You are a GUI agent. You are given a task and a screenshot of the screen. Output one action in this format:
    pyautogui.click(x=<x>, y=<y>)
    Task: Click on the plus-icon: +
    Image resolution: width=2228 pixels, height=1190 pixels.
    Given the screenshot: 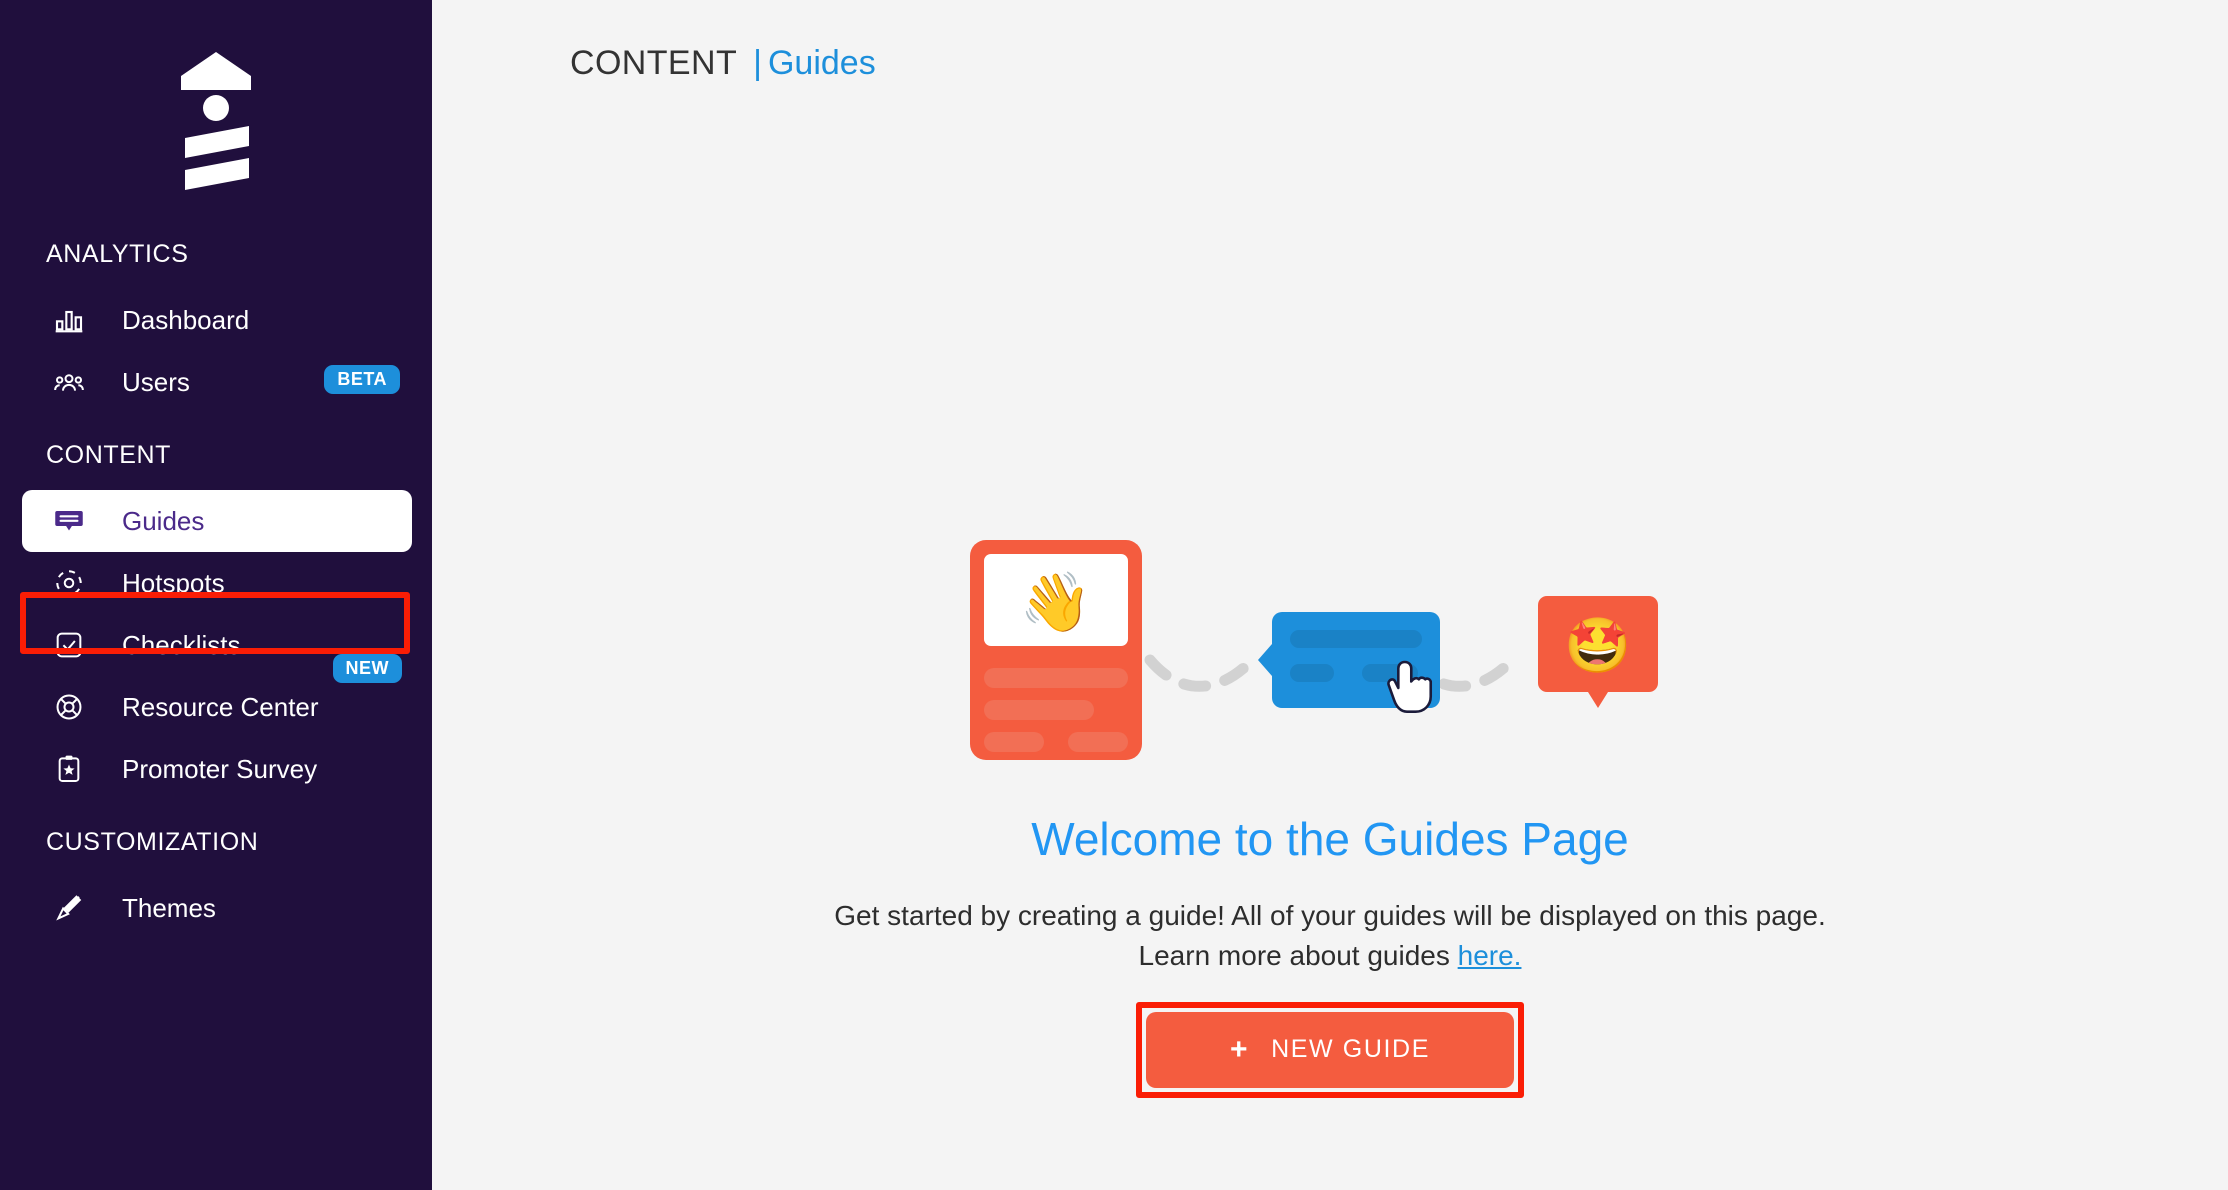 What is the action you would take?
    pyautogui.click(x=1240, y=1049)
    